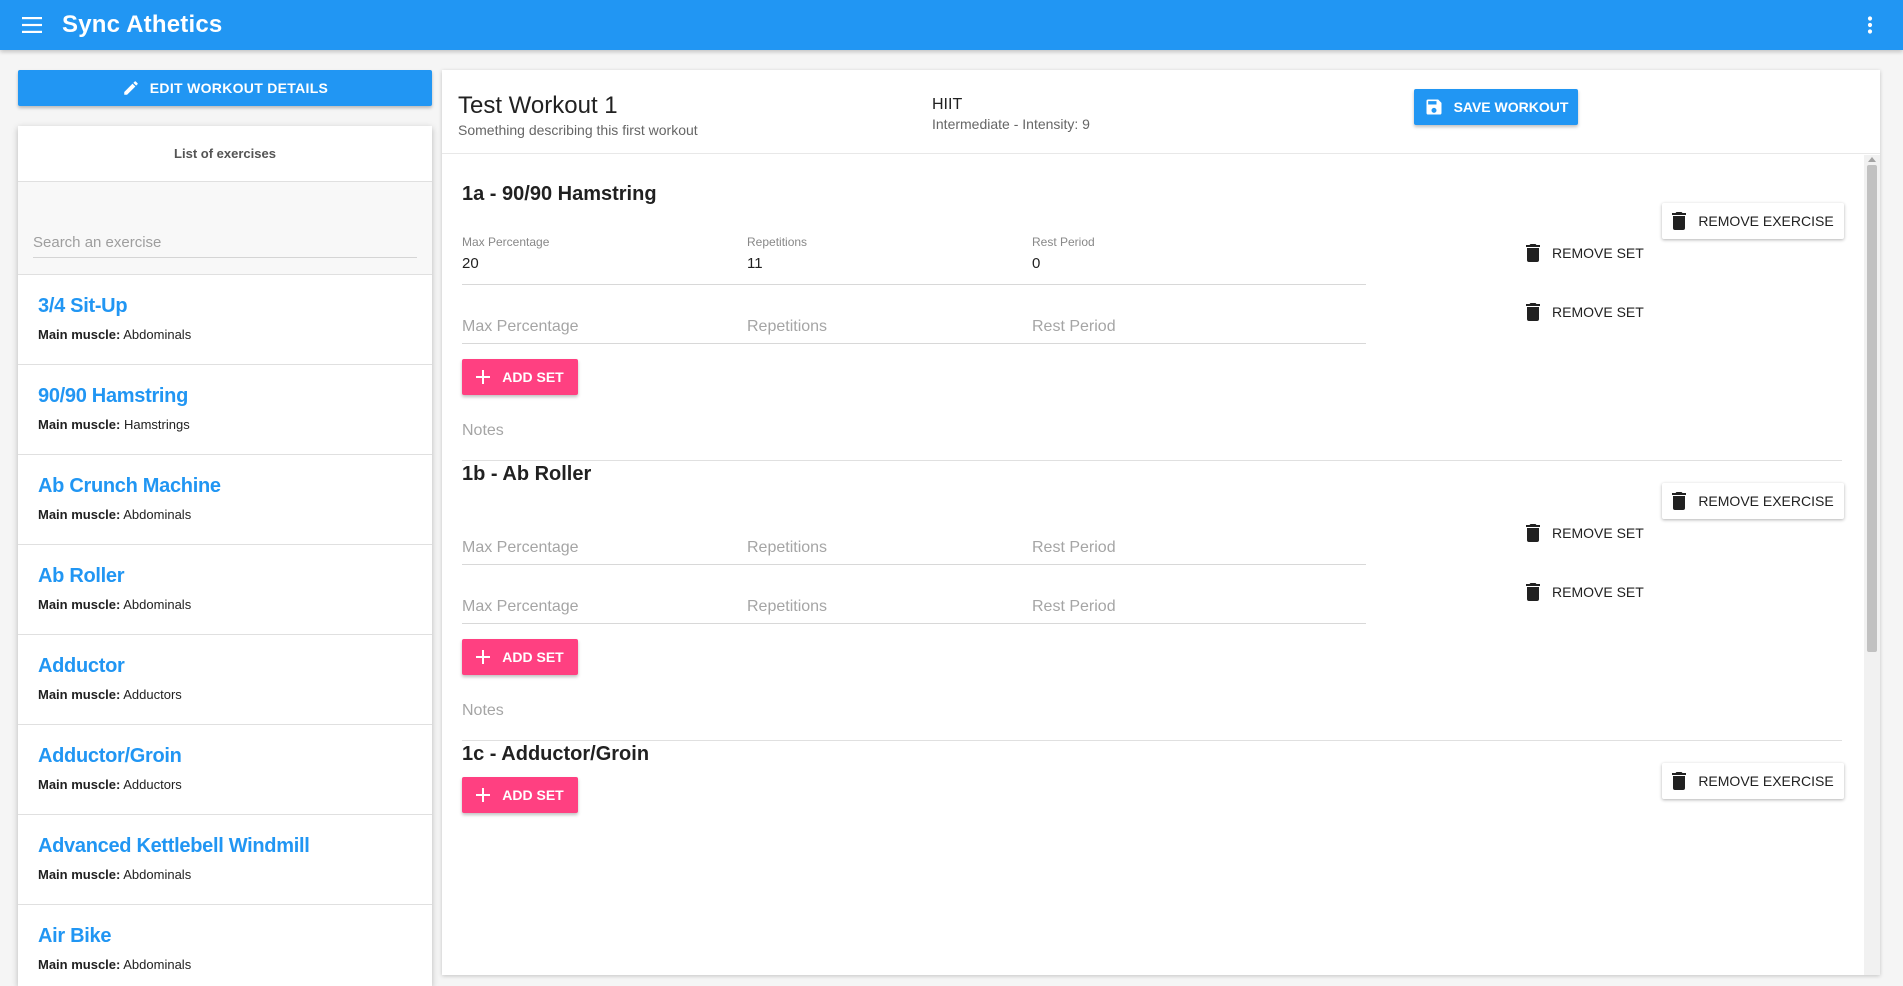 The image size is (1903, 986). Describe the element at coordinates (538, 105) in the screenshot. I see `workout-title: Test Workout 1` at that location.